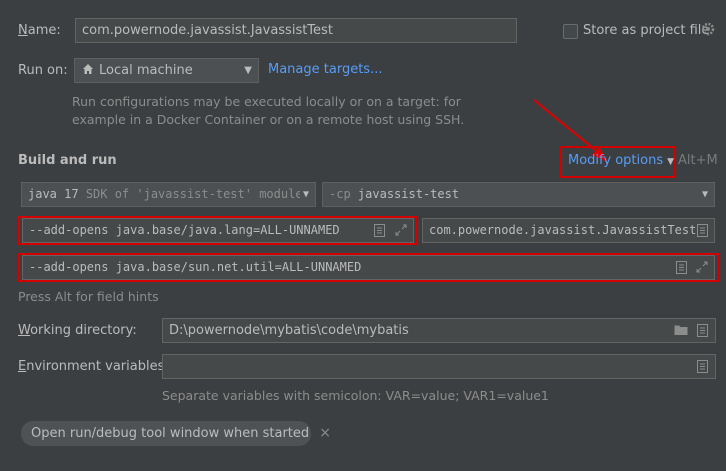  What do you see at coordinates (43, 70) in the screenshot?
I see `run-on-label: Run on:` at bounding box center [43, 70].